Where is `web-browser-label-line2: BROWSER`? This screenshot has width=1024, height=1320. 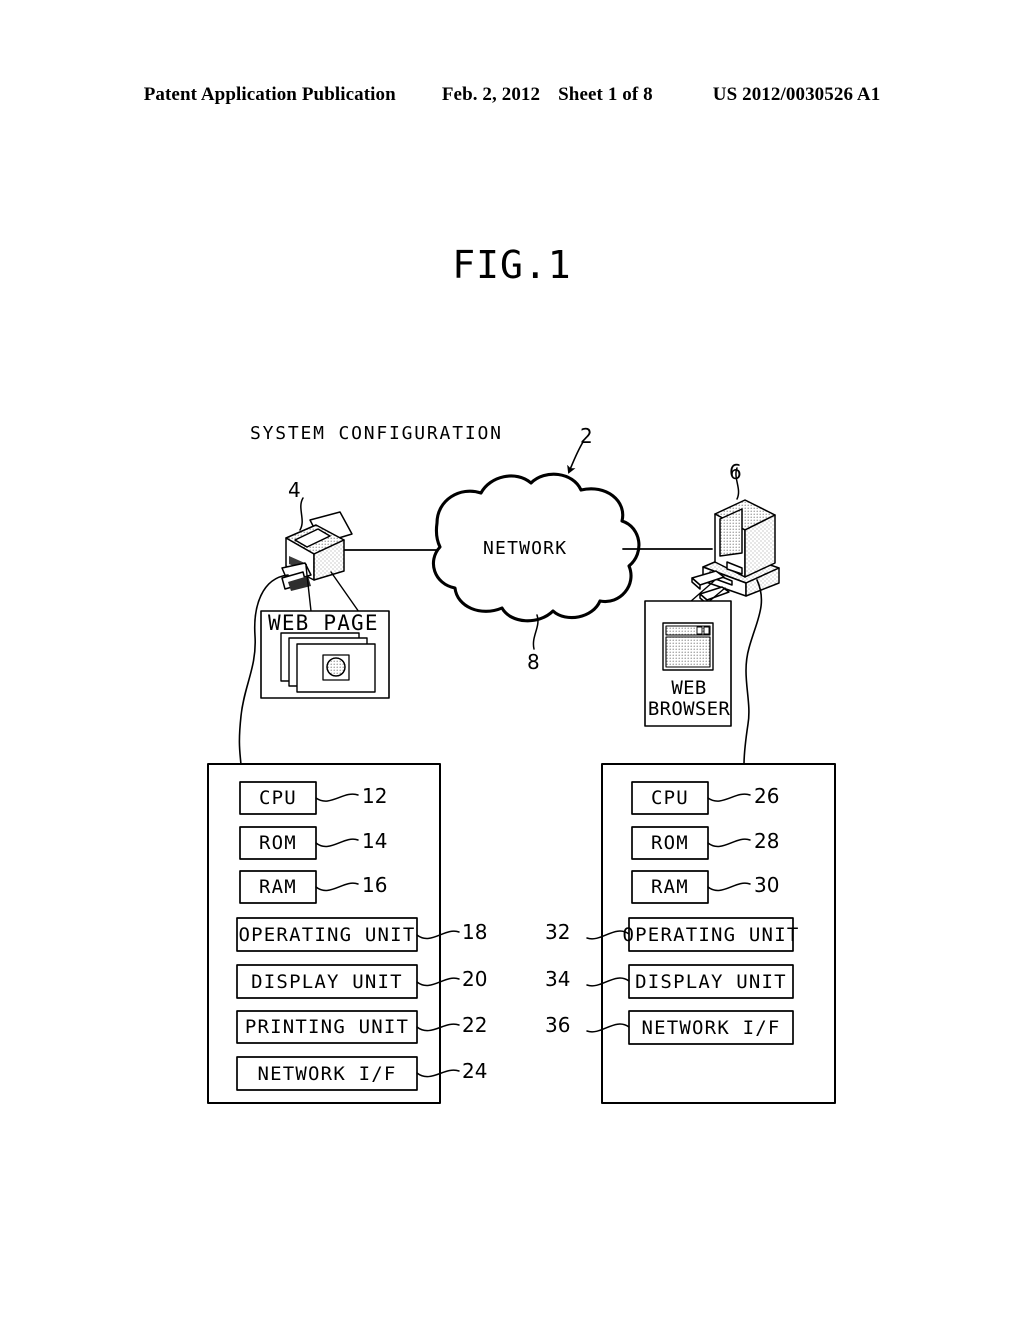
web-browser-label-line2: BROWSER is located at coordinates (689, 709).